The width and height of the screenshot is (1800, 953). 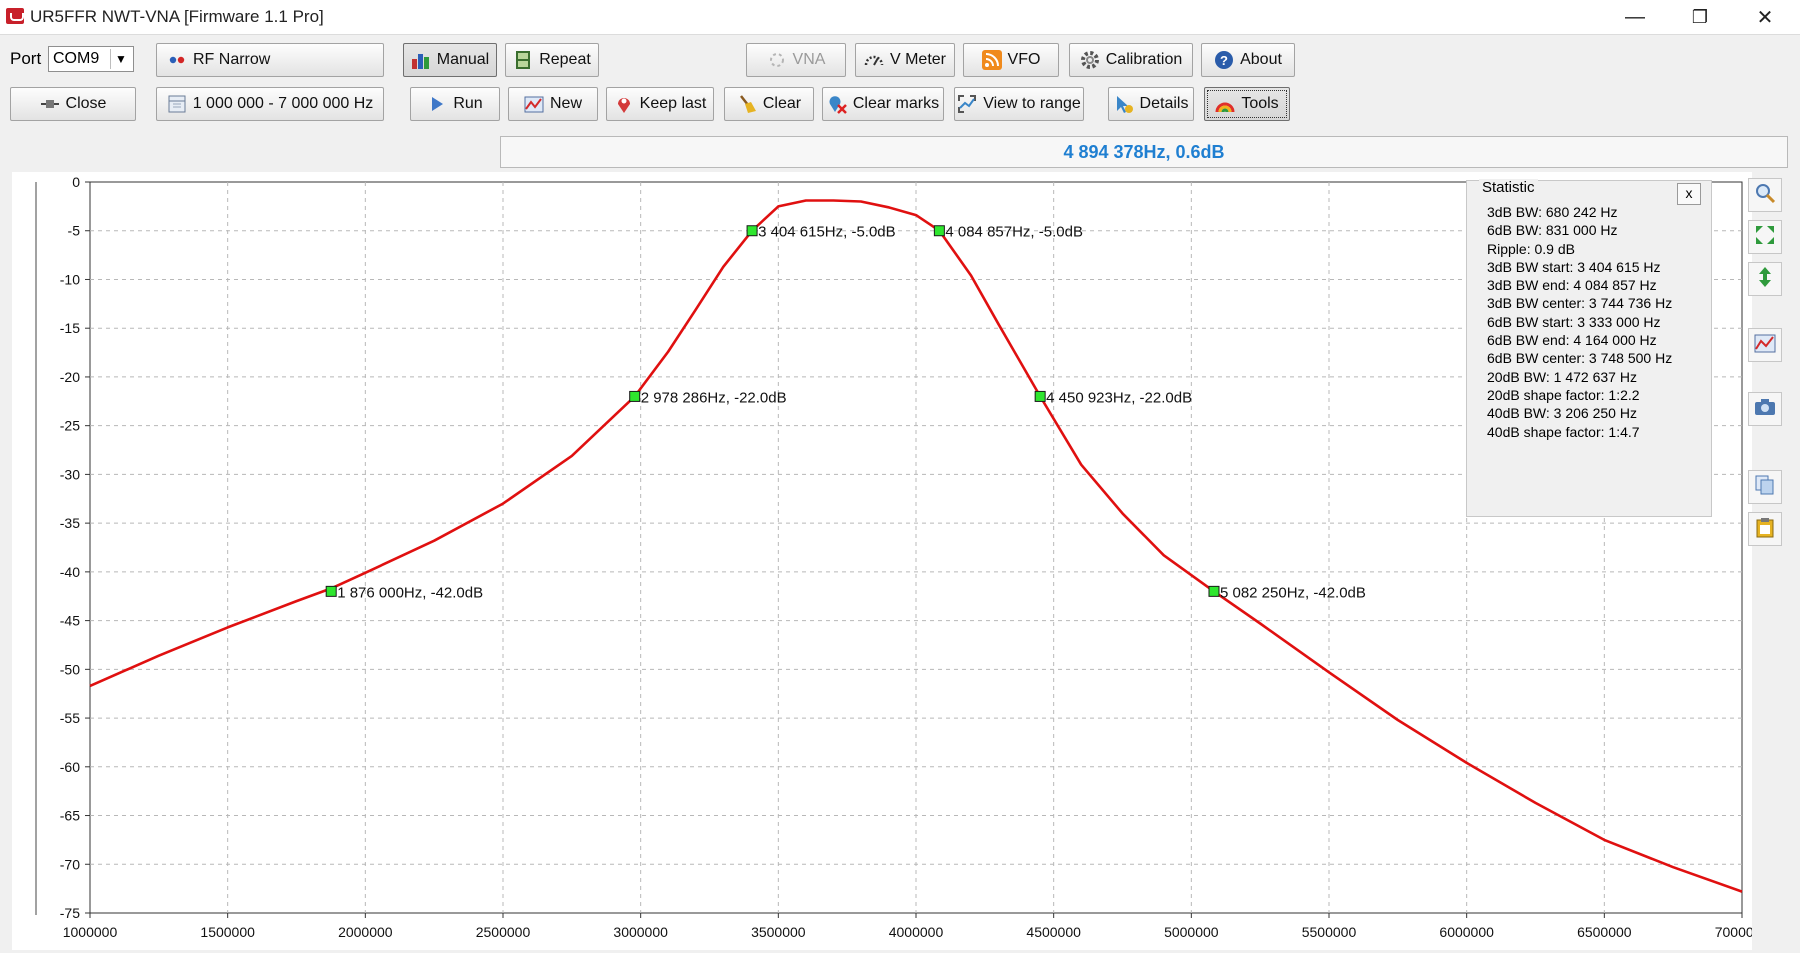 I want to click on port-select-value: COM9, so click(x=76, y=58).